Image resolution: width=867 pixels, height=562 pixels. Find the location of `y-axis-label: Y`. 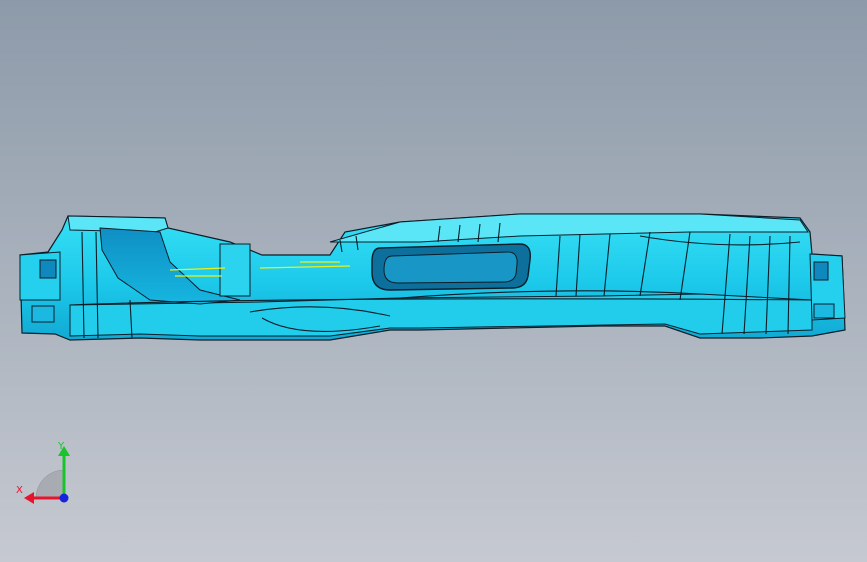

y-axis-label: Y is located at coordinates (61, 446).